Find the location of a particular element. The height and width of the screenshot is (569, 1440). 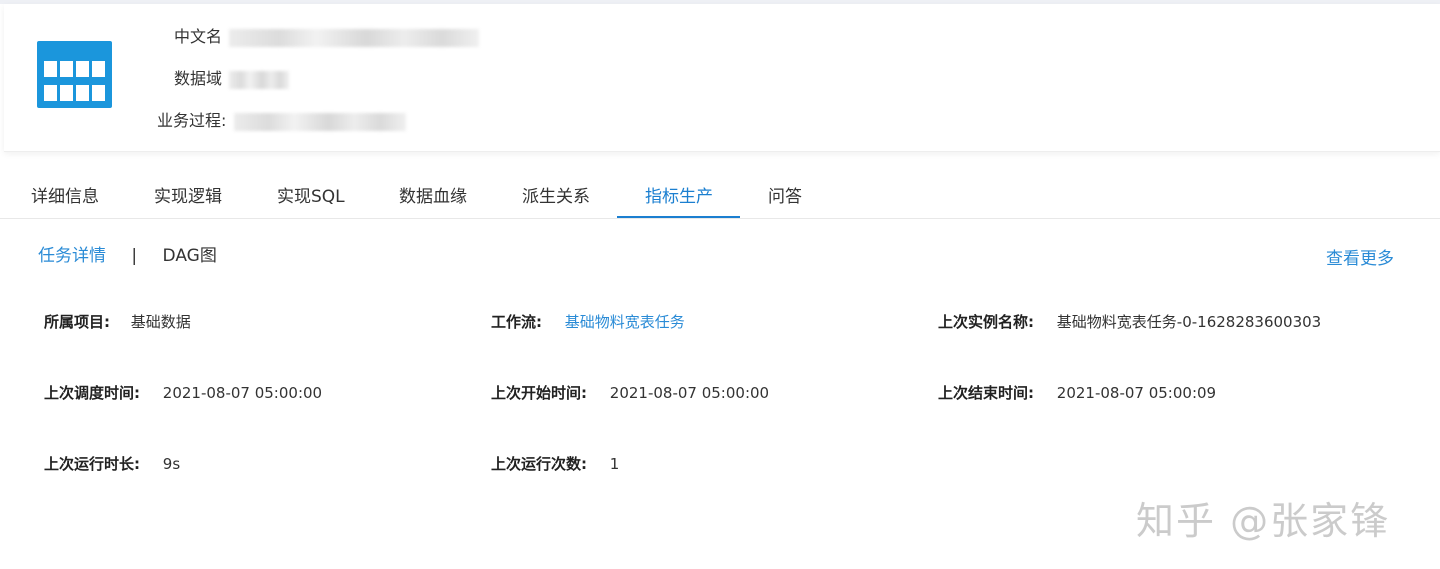

business-process-row: 业务过程: is located at coordinates (281, 121).